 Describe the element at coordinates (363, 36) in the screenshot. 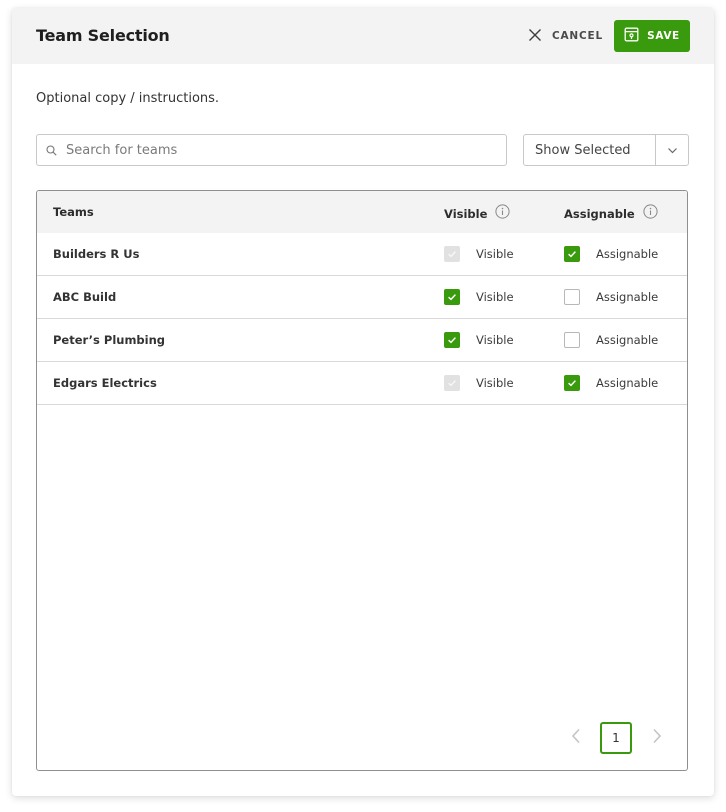

I see `dialog-header: Team Selection CANCEL SAVE` at that location.